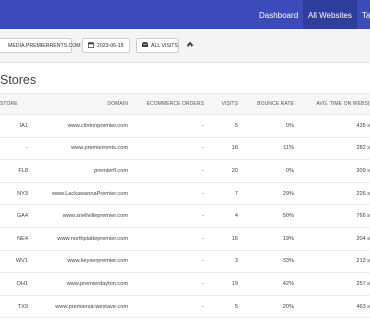  Describe the element at coordinates (13, 104) in the screenshot. I see `column-header-store: STORE` at that location.